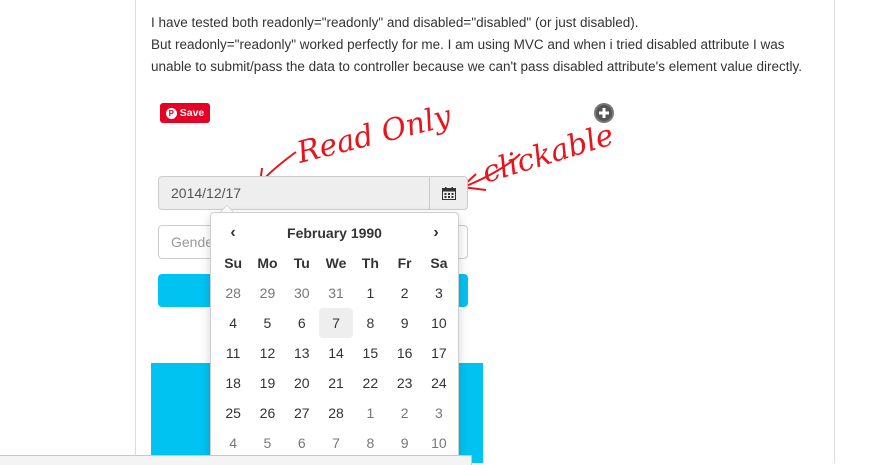  Describe the element at coordinates (373, 134) in the screenshot. I see `annotation-read-only: Read Only` at that location.